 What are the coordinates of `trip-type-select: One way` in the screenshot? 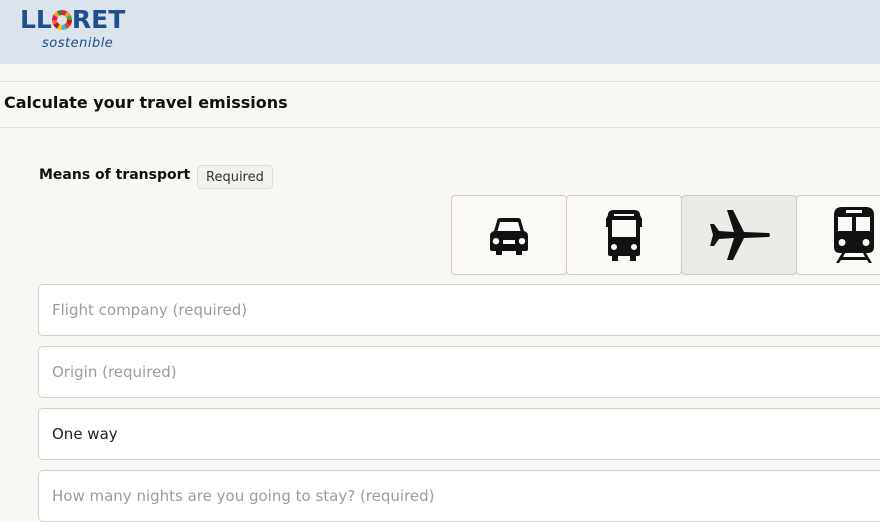 It's located at (459, 434).